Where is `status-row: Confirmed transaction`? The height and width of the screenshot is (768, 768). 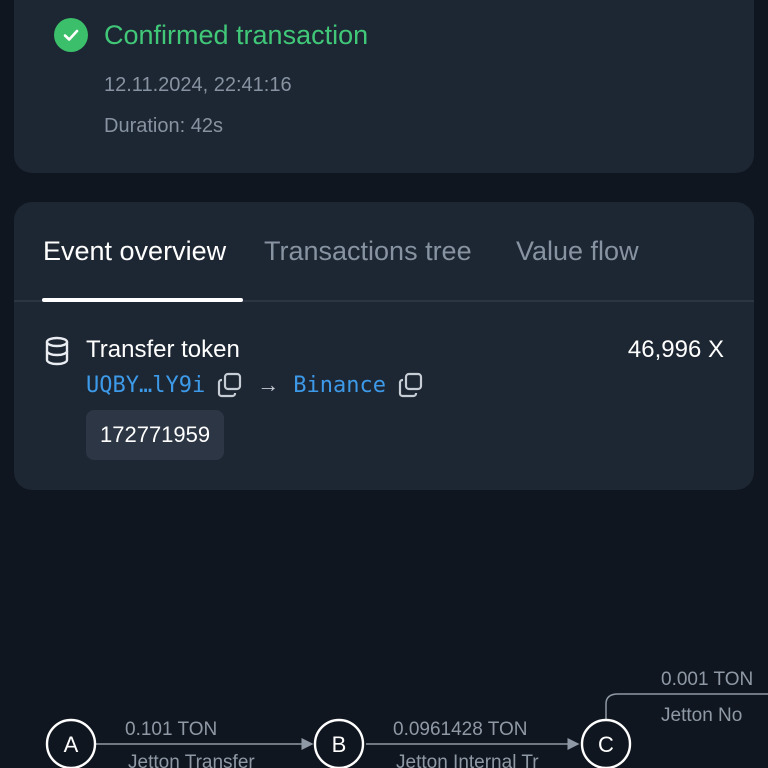 status-row: Confirmed transaction is located at coordinates (211, 35).